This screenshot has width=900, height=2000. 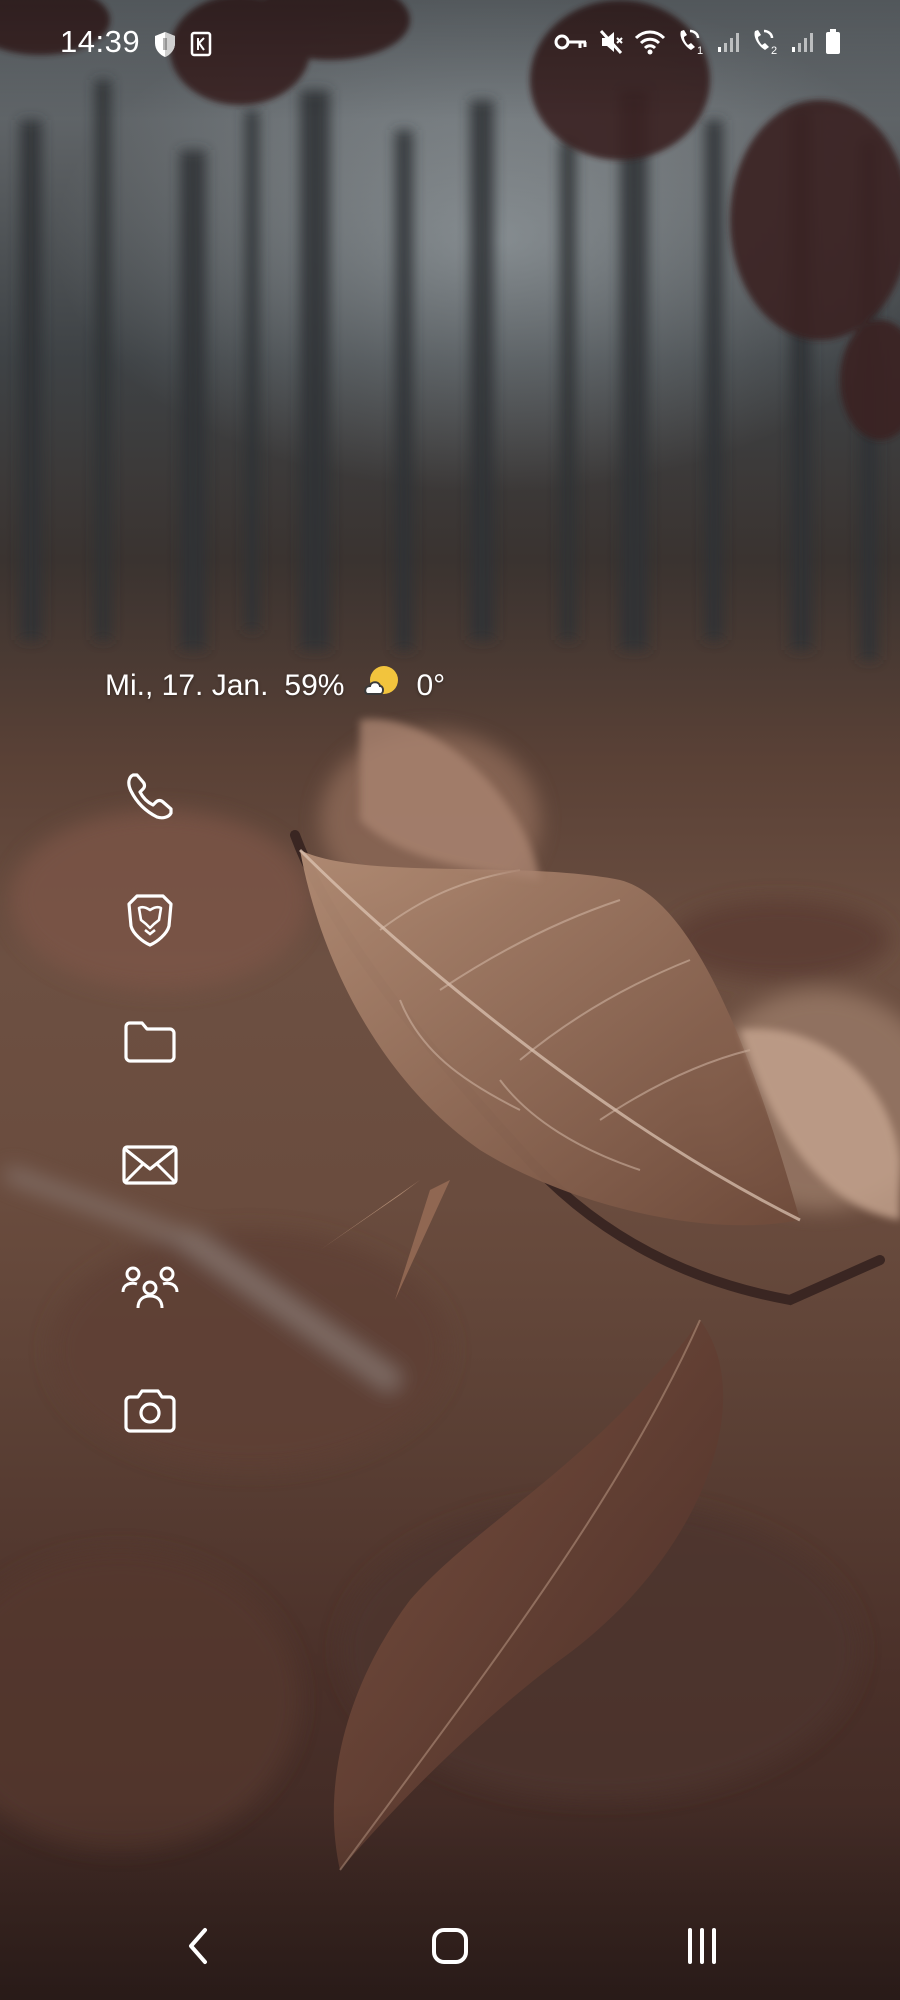 I want to click on app-phone, so click(x=150, y=796).